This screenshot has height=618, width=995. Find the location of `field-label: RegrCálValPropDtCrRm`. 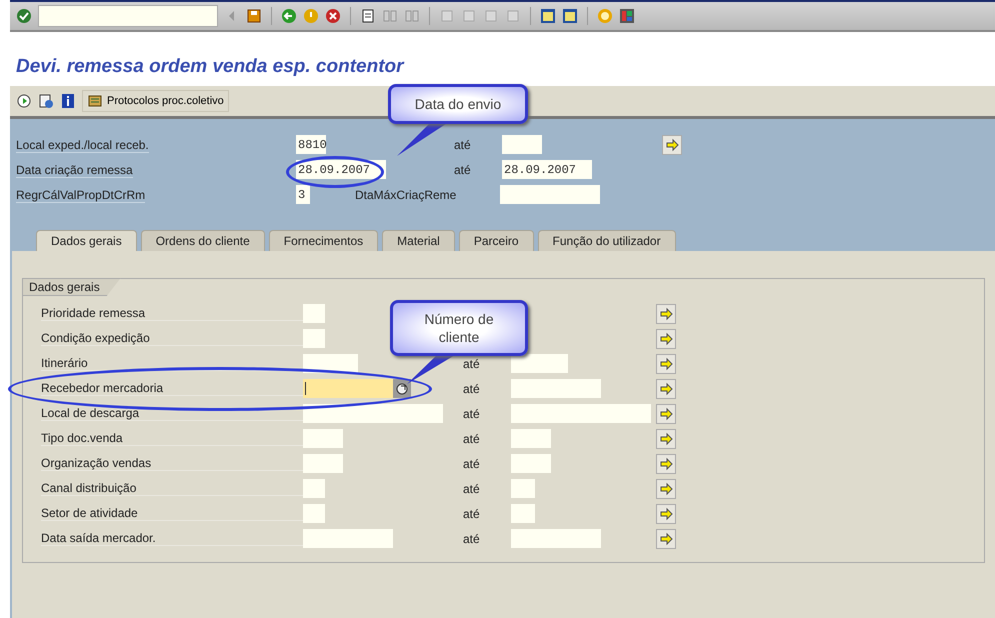

field-label: RegrCálValPropDtCrRm is located at coordinates (81, 195).